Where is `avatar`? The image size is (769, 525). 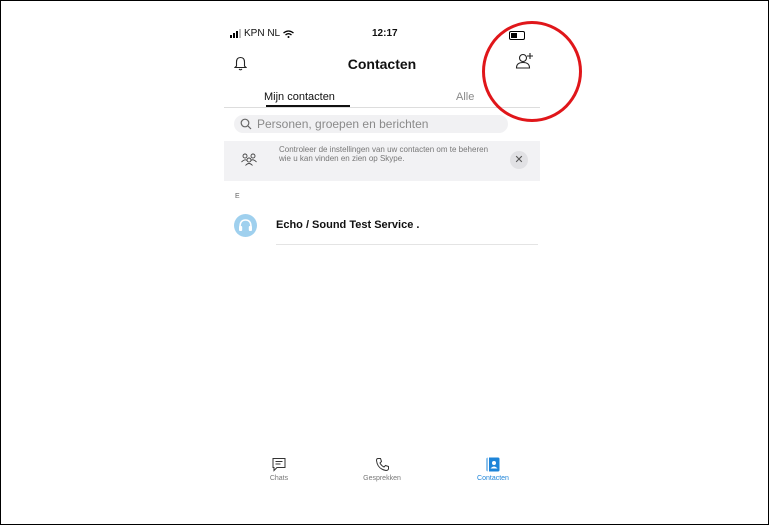
avatar is located at coordinates (245, 225).